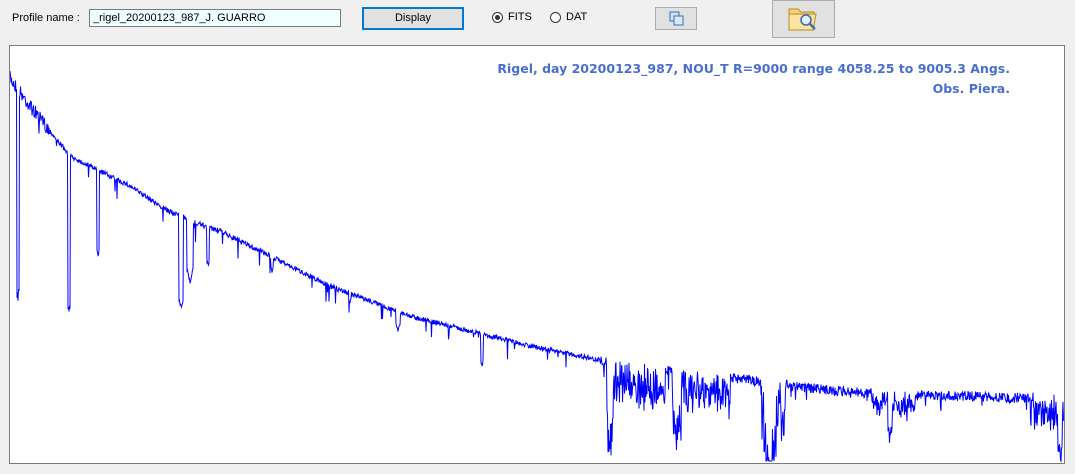 This screenshot has width=1075, height=474. I want to click on dat-radio: DAT, so click(568, 17).